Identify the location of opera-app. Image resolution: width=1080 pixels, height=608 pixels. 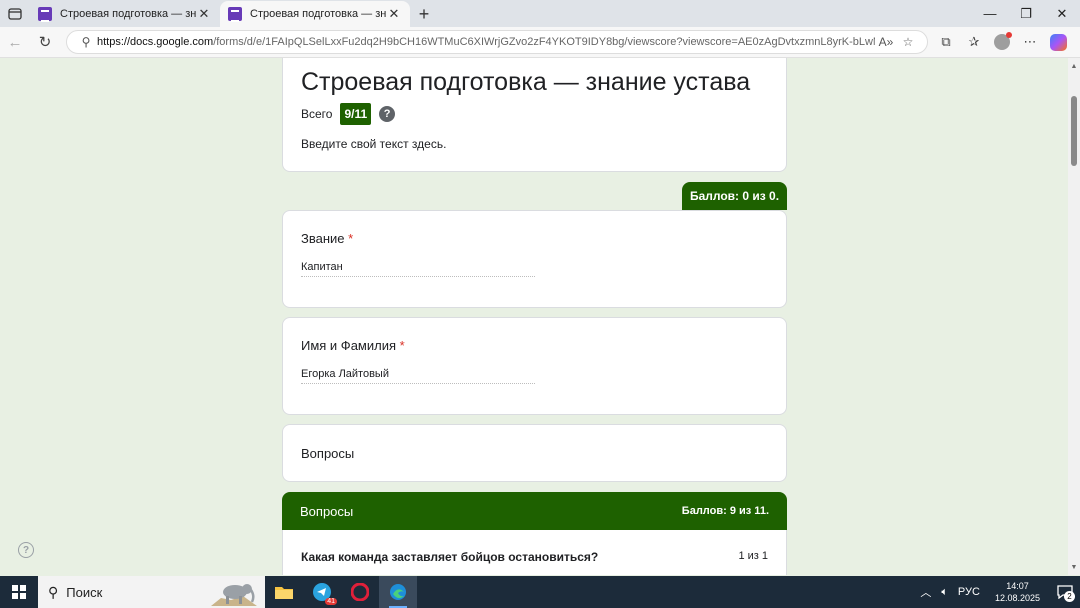
(360, 592).